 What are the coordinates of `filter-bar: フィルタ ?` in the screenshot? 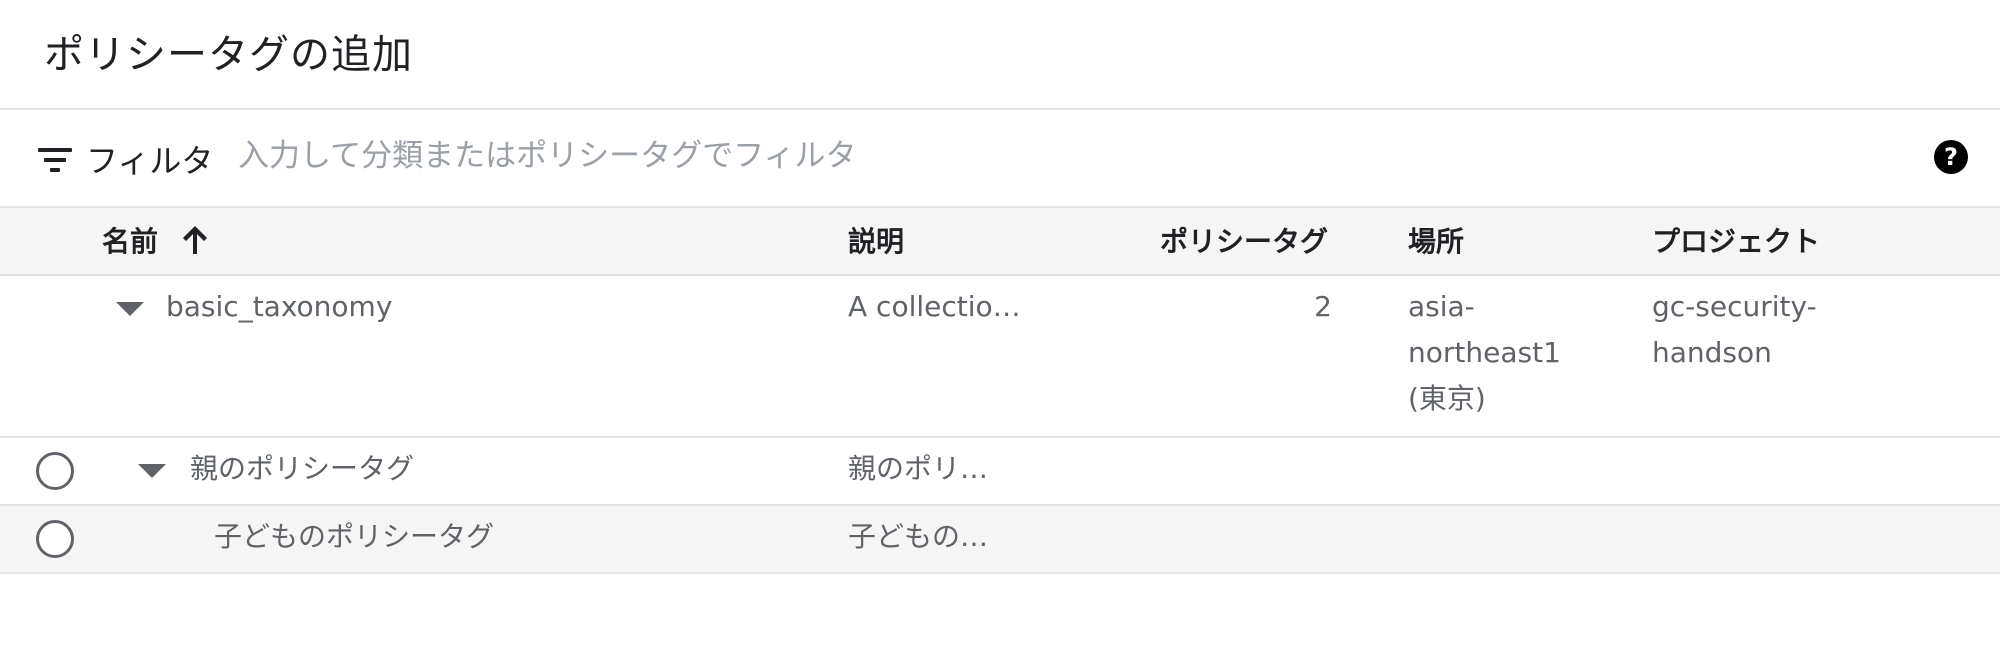 It's located at (1000, 158).